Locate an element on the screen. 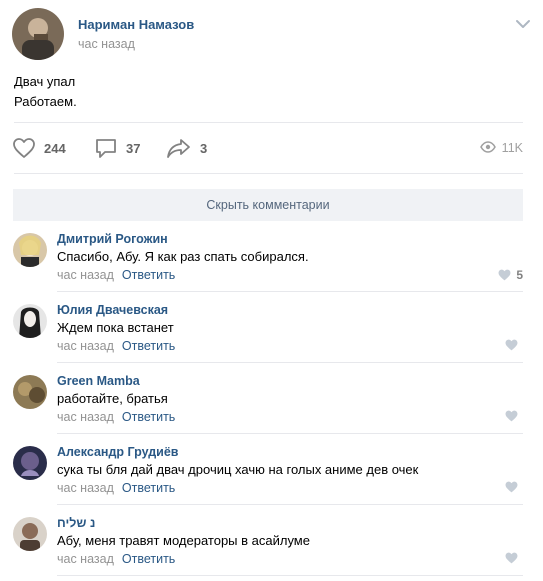 Image resolution: width=543 pixels, height=581 pixels. comment-text: Спасибо, Абу. Я как раз спать собирался. is located at coordinates (183, 256).